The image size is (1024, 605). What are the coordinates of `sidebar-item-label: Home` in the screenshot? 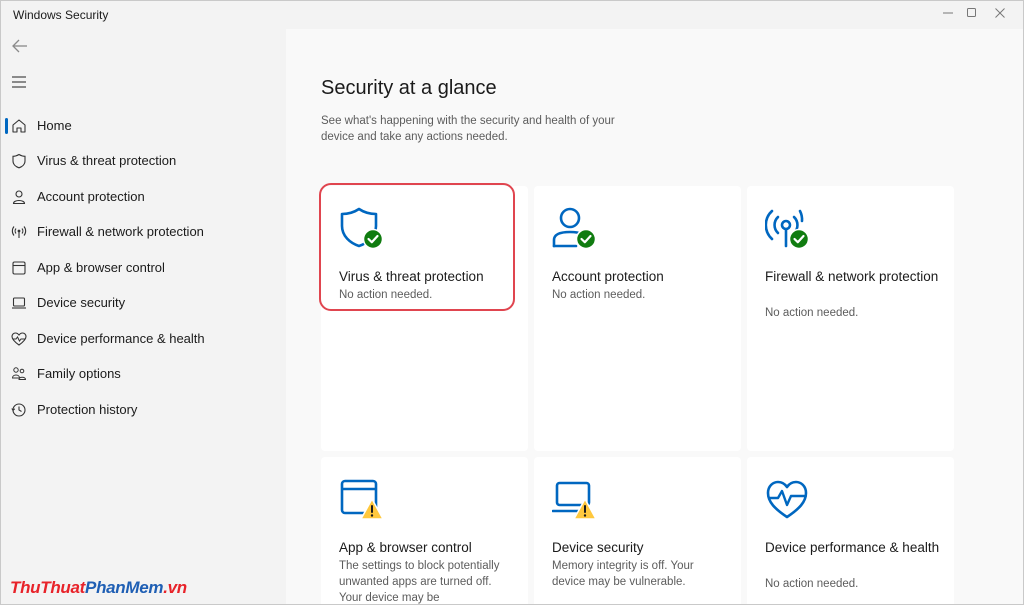 It's located at (54, 125).